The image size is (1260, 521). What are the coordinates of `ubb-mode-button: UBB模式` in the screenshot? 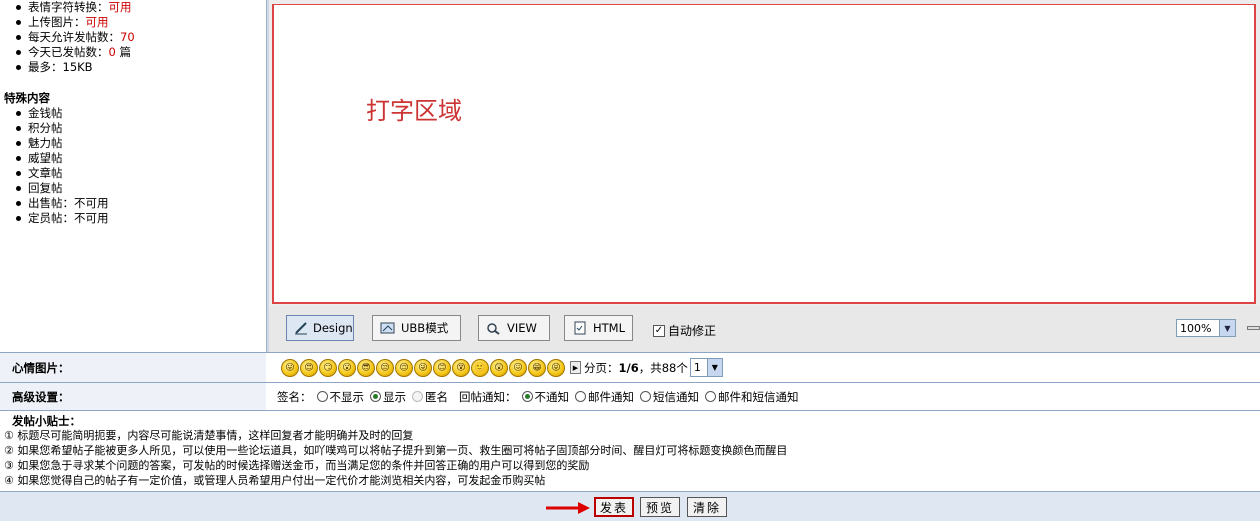 It's located at (416, 328).